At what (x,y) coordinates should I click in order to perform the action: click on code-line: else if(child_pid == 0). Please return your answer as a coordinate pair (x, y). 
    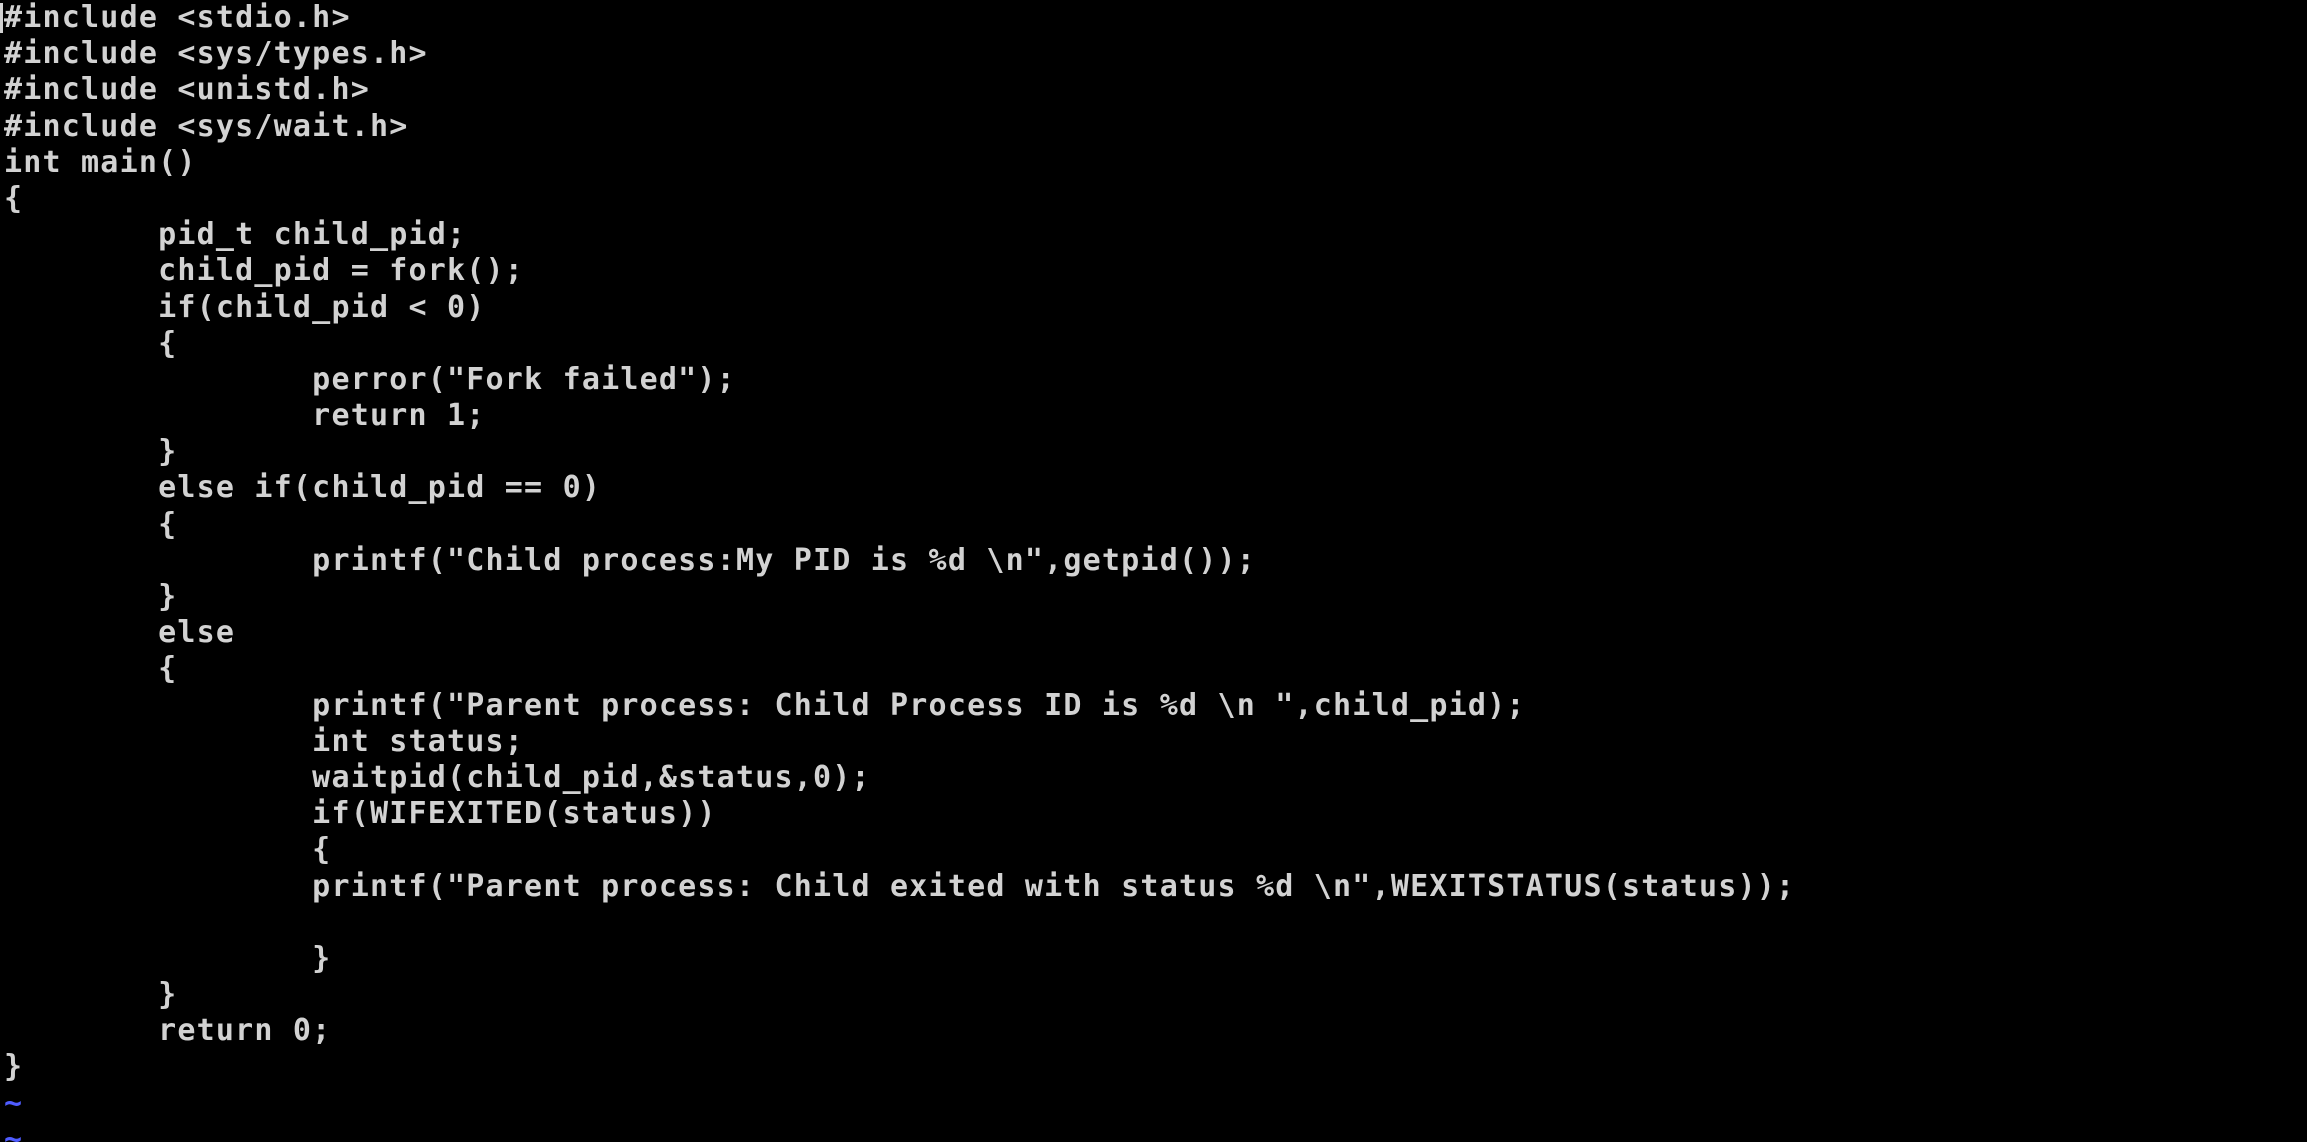
    Looking at the image, I should click on (303, 488).